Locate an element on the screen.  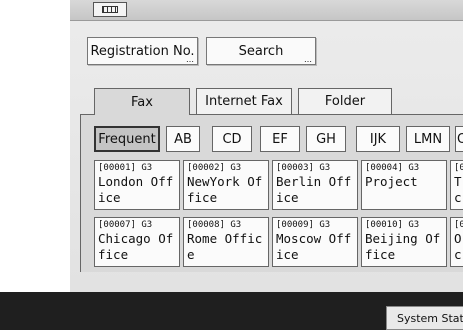
system-status-button: System Statu is located at coordinates (424, 318).